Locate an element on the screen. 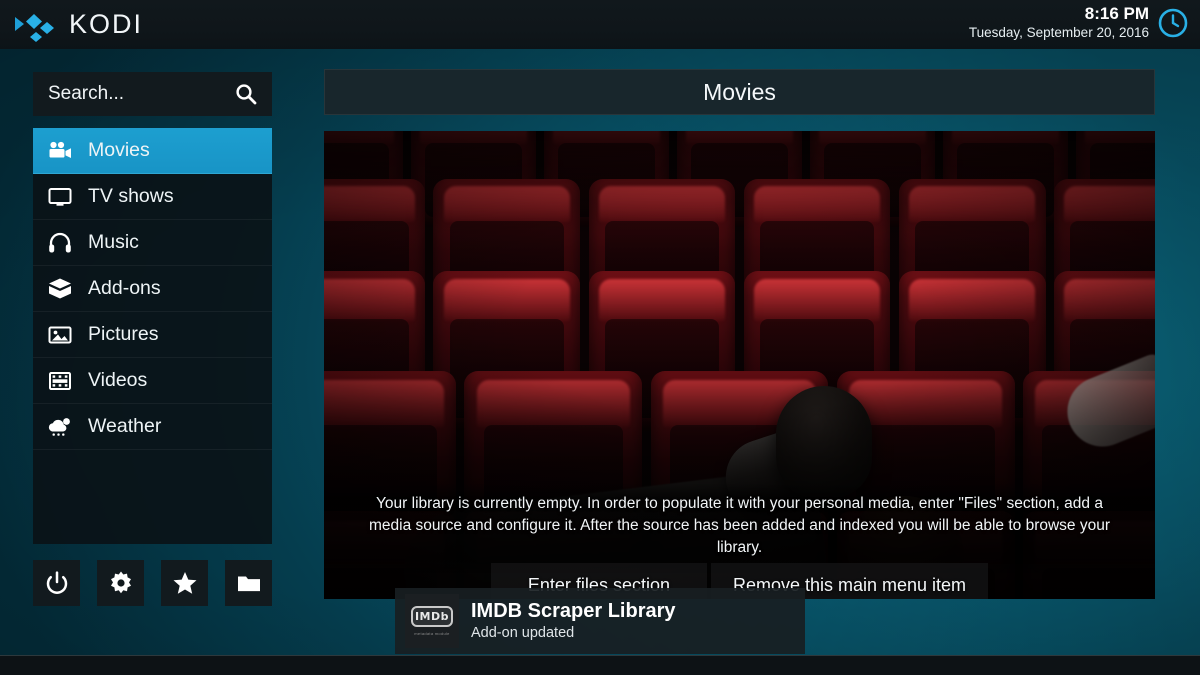 The width and height of the screenshot is (1200, 675). image-icon is located at coordinates (60, 335).